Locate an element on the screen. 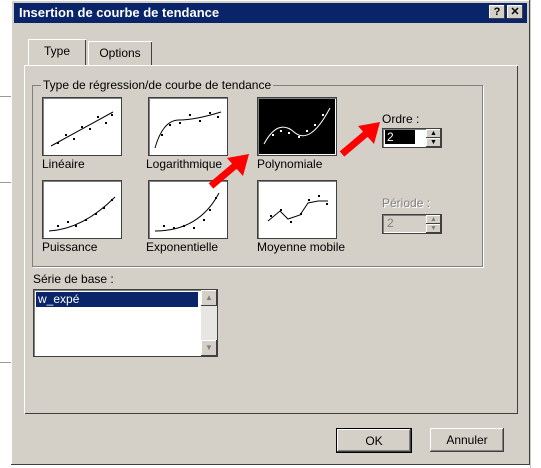  polynomial-trend-thumb is located at coordinates (297, 126).